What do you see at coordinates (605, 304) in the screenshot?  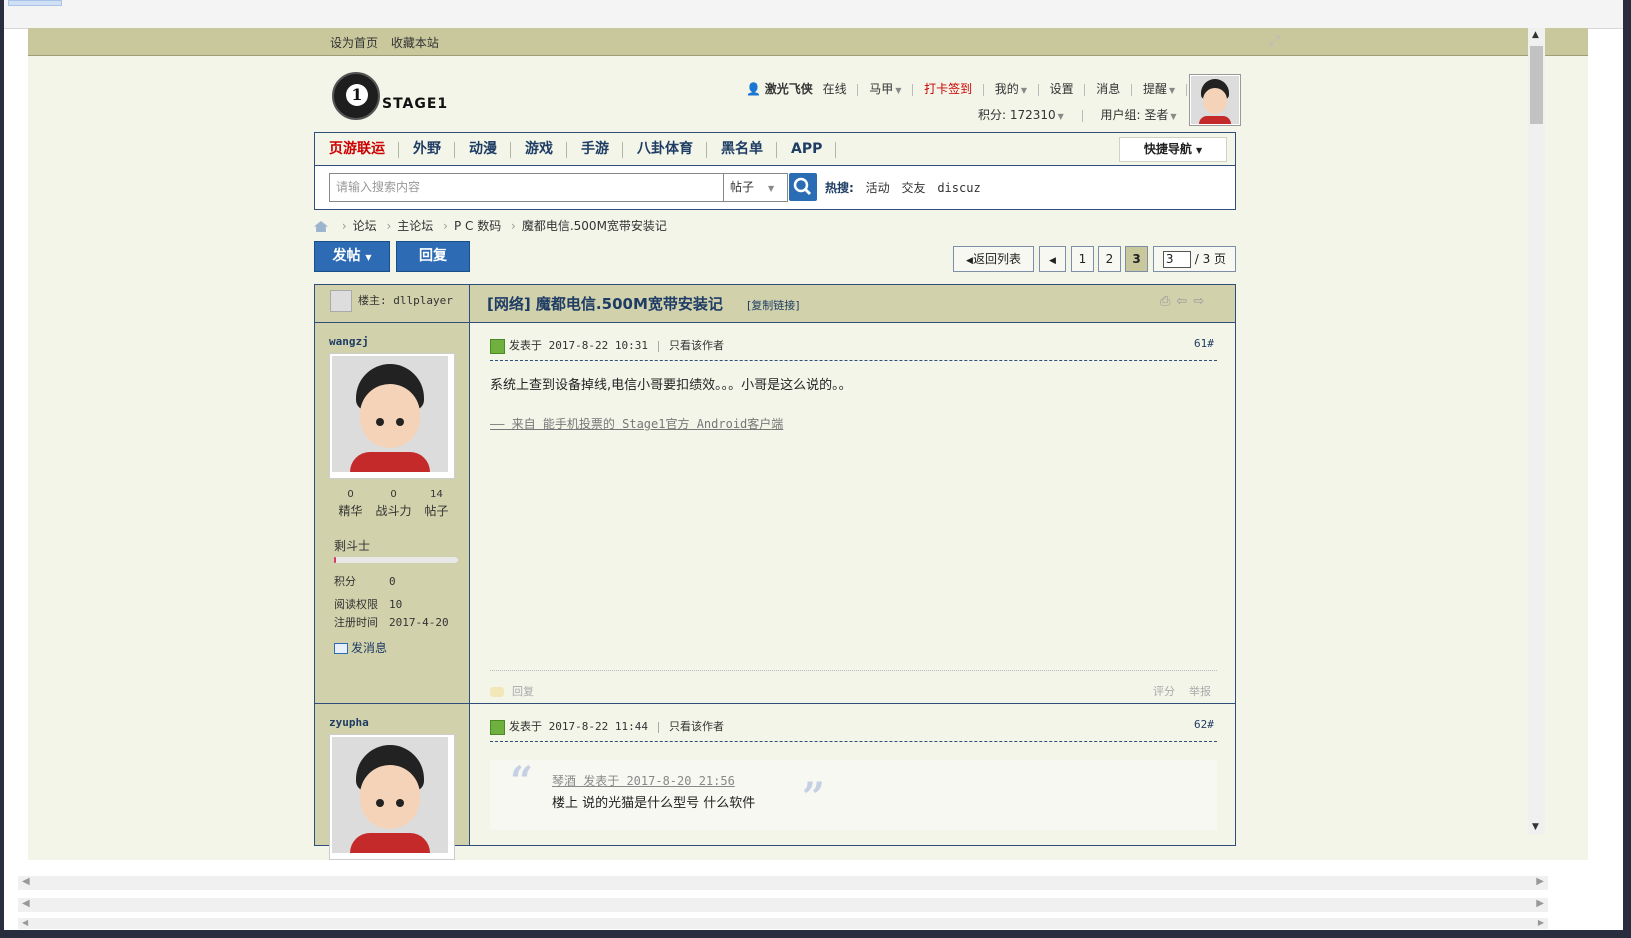 I see `thread-title: [网络] 魔都电信.500M宽带安装记` at bounding box center [605, 304].